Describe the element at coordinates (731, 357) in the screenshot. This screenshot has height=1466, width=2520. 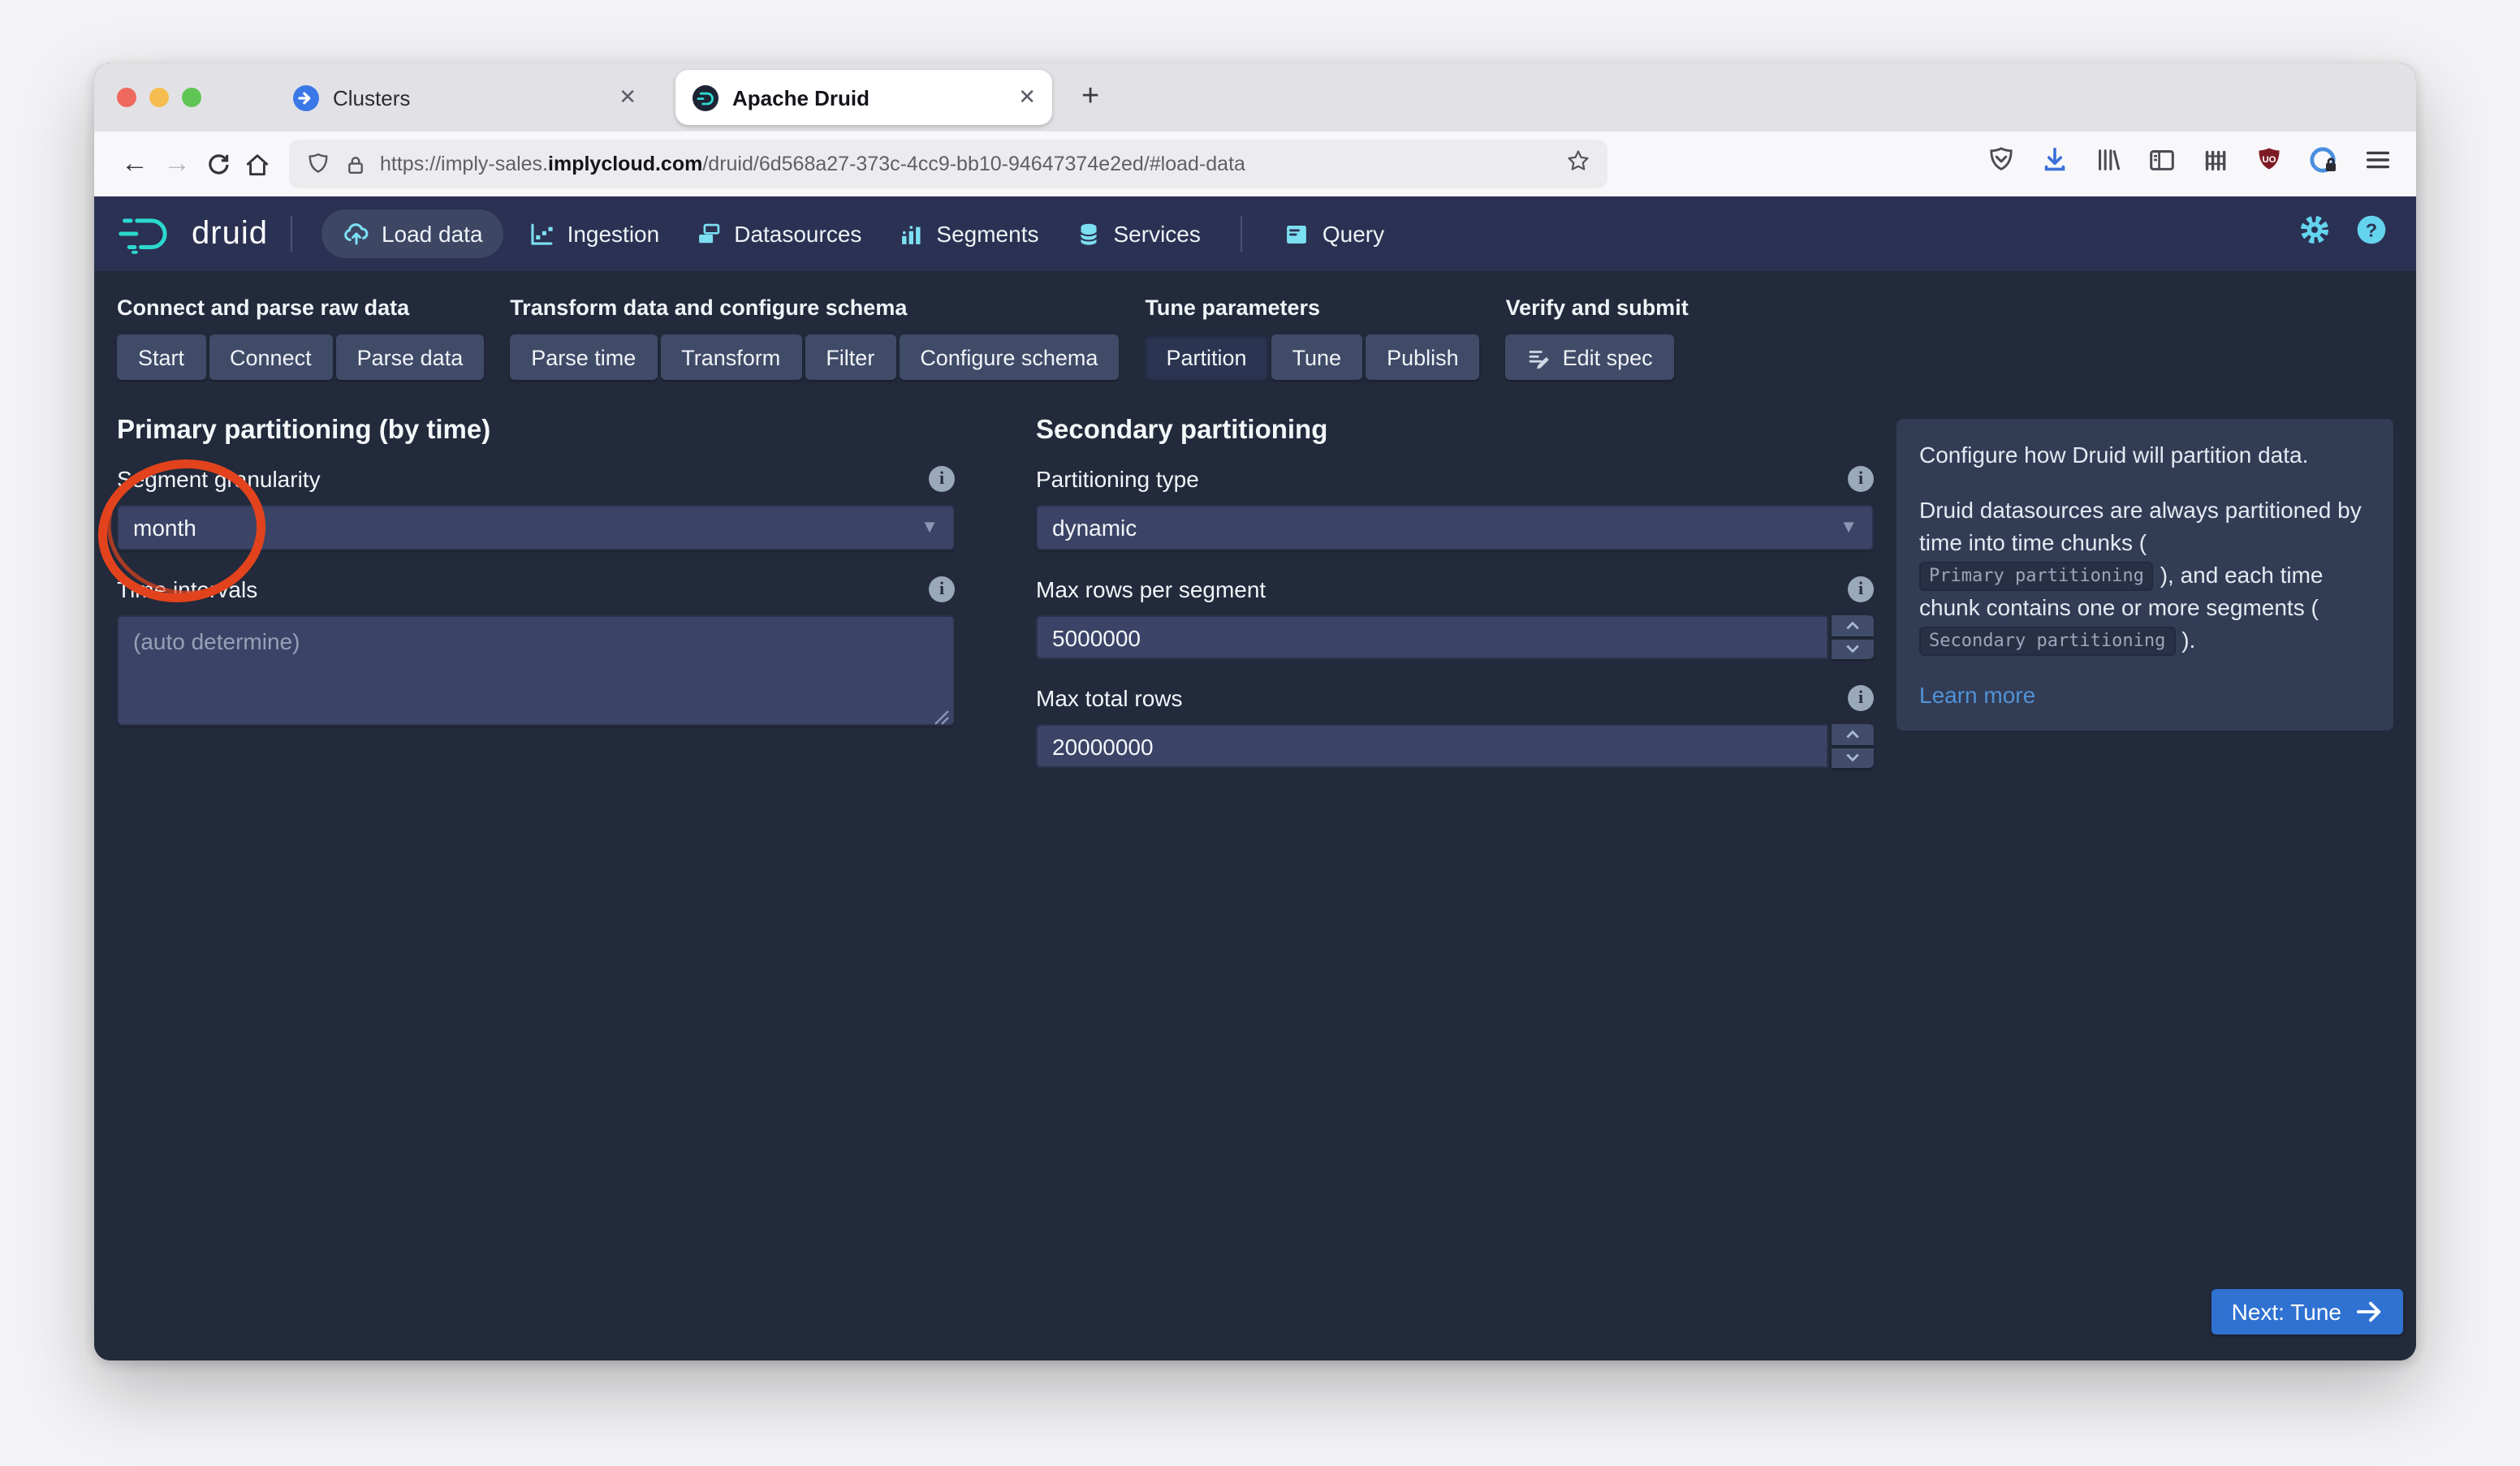
I see `step-button-transform: Transform` at that location.